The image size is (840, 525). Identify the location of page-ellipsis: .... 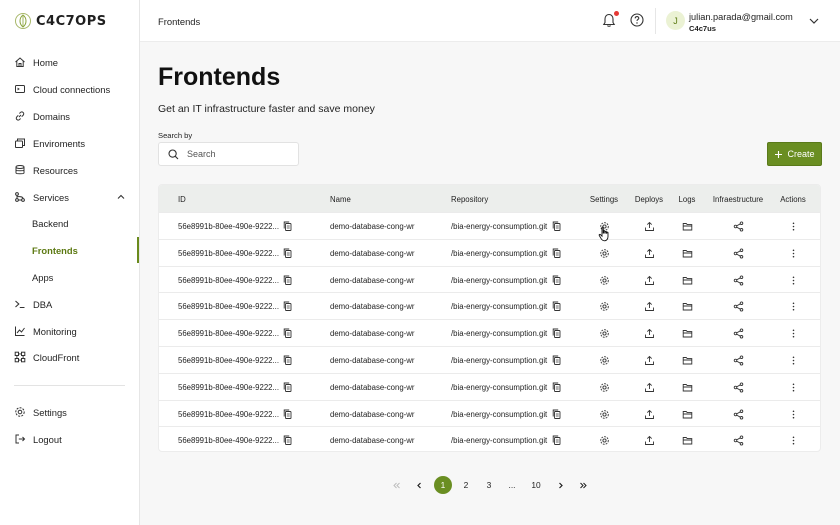
(512, 485).